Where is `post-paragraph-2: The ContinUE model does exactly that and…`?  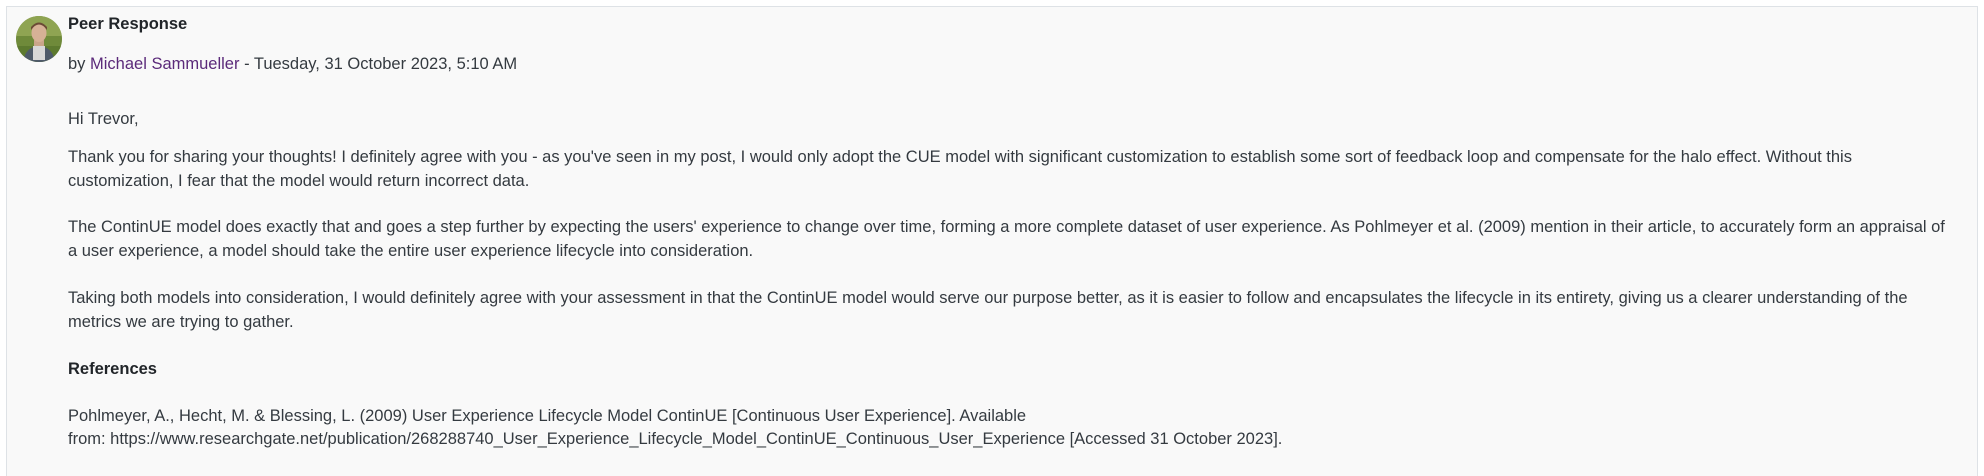 post-paragraph-2: The ContinUE model does exactly that and… is located at coordinates (1006, 239).